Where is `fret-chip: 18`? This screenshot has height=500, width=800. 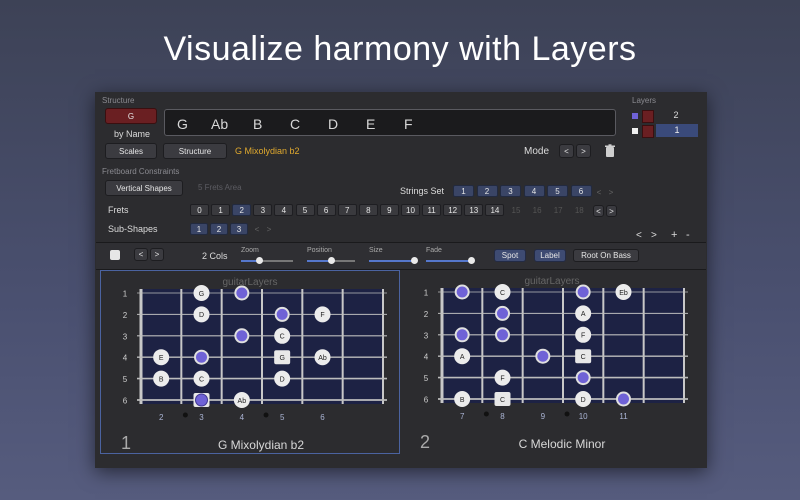 fret-chip: 18 is located at coordinates (579, 210).